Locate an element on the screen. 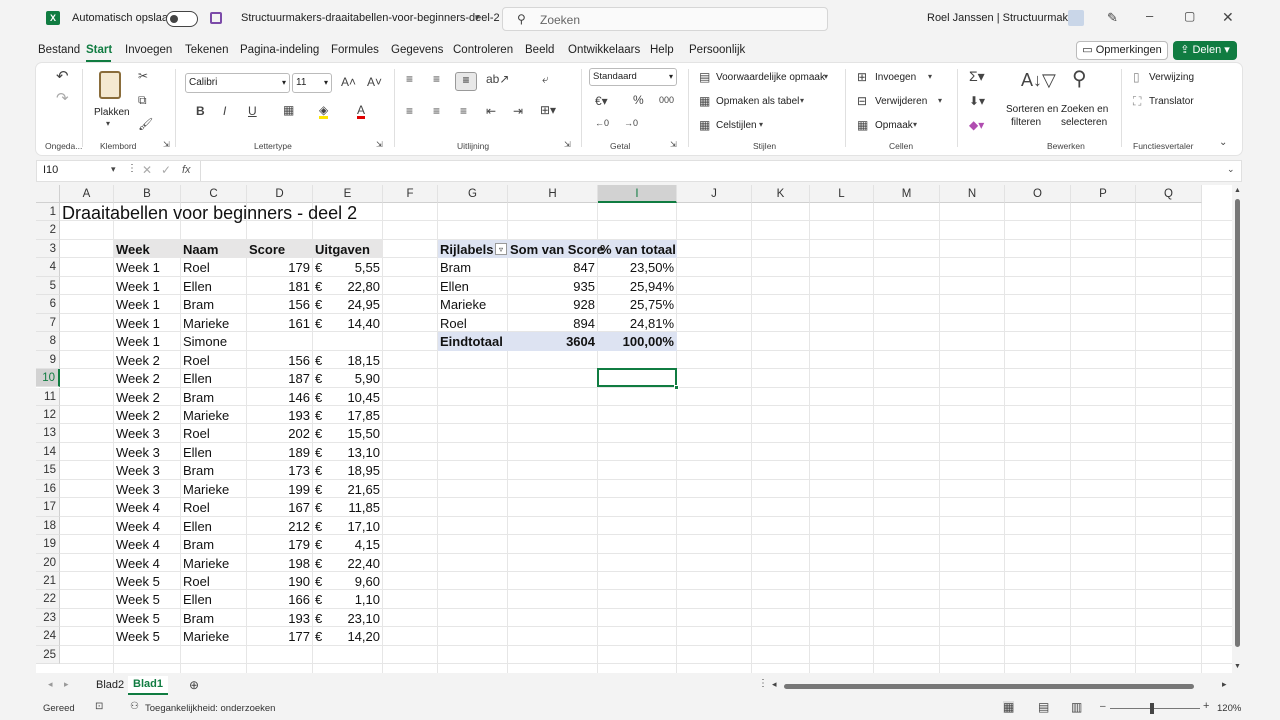 The height and width of the screenshot is (720, 1280). row-header-22: 22 is located at coordinates (48, 599).